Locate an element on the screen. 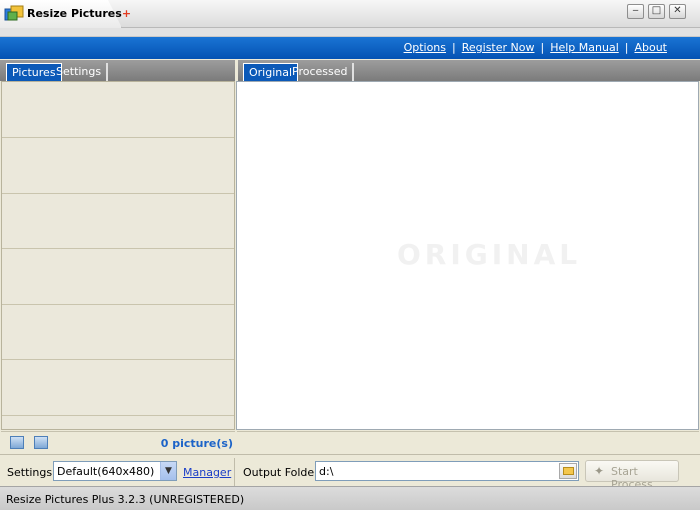 The width and height of the screenshot is (700, 510). title-stripe is located at coordinates (350, 32).